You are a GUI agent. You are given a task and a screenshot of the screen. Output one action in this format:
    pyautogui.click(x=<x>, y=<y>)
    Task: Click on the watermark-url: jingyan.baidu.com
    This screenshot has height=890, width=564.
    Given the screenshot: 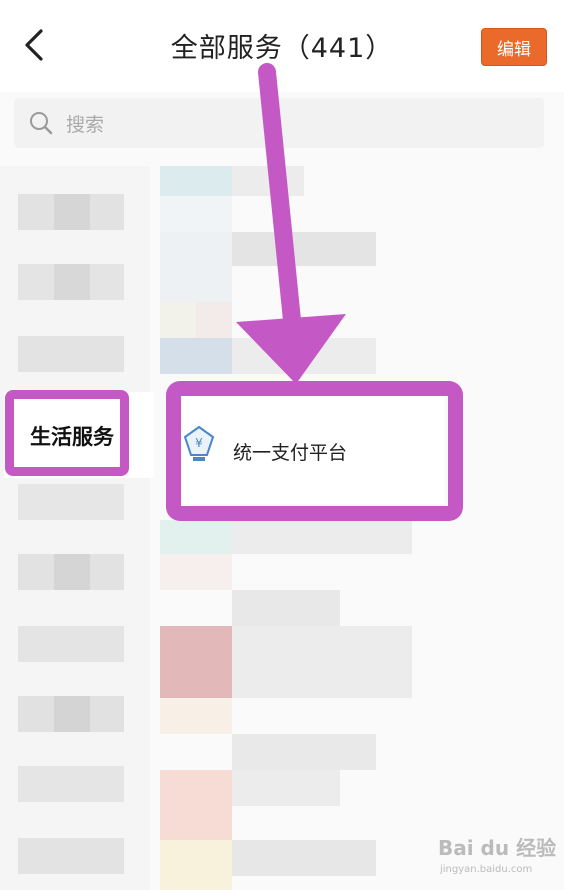 What is the action you would take?
    pyautogui.click(x=486, y=869)
    